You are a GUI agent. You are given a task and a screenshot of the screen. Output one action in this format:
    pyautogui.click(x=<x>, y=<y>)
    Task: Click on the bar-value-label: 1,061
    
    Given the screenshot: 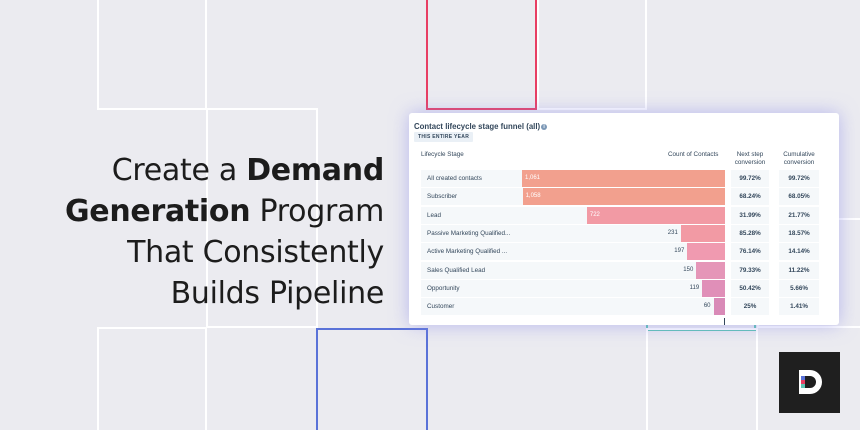 What is the action you would take?
    pyautogui.click(x=533, y=178)
    